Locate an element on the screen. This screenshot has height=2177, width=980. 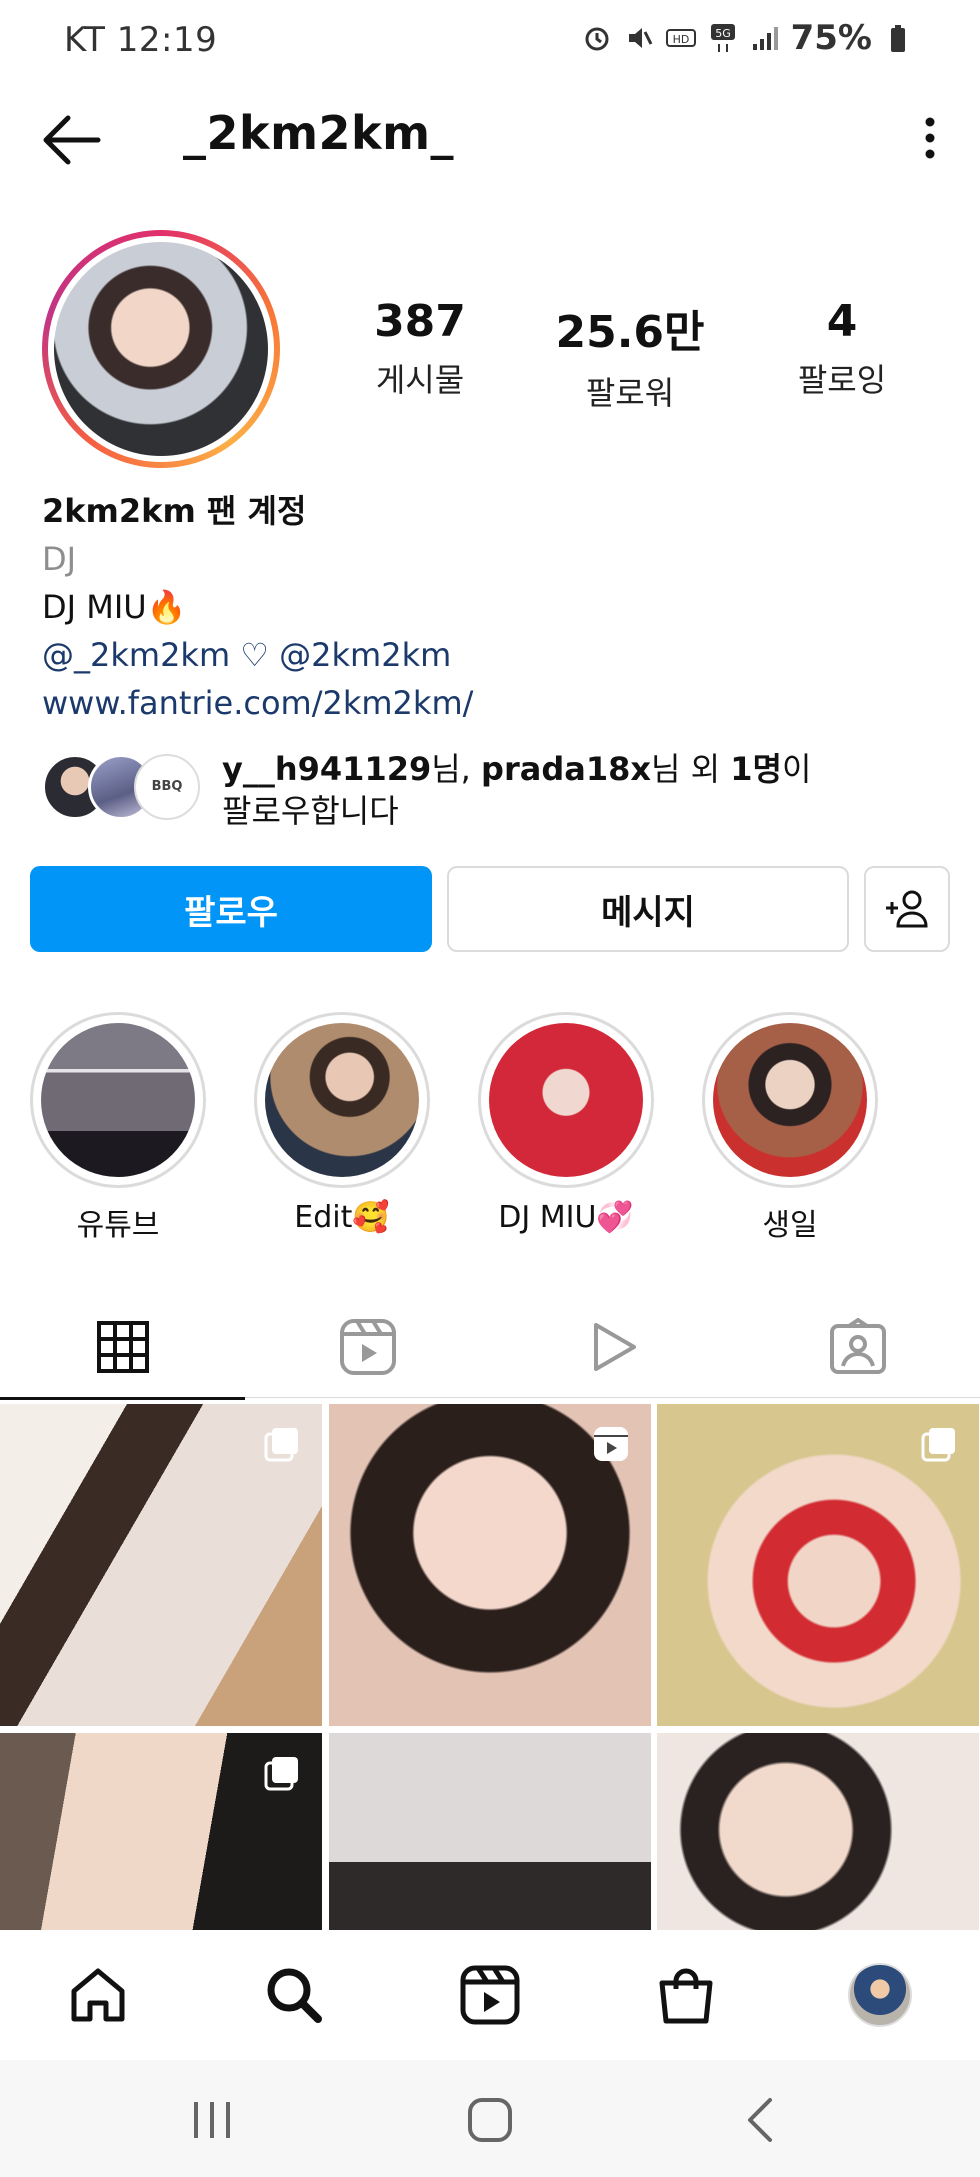
grid-icon is located at coordinates (122, 1347).